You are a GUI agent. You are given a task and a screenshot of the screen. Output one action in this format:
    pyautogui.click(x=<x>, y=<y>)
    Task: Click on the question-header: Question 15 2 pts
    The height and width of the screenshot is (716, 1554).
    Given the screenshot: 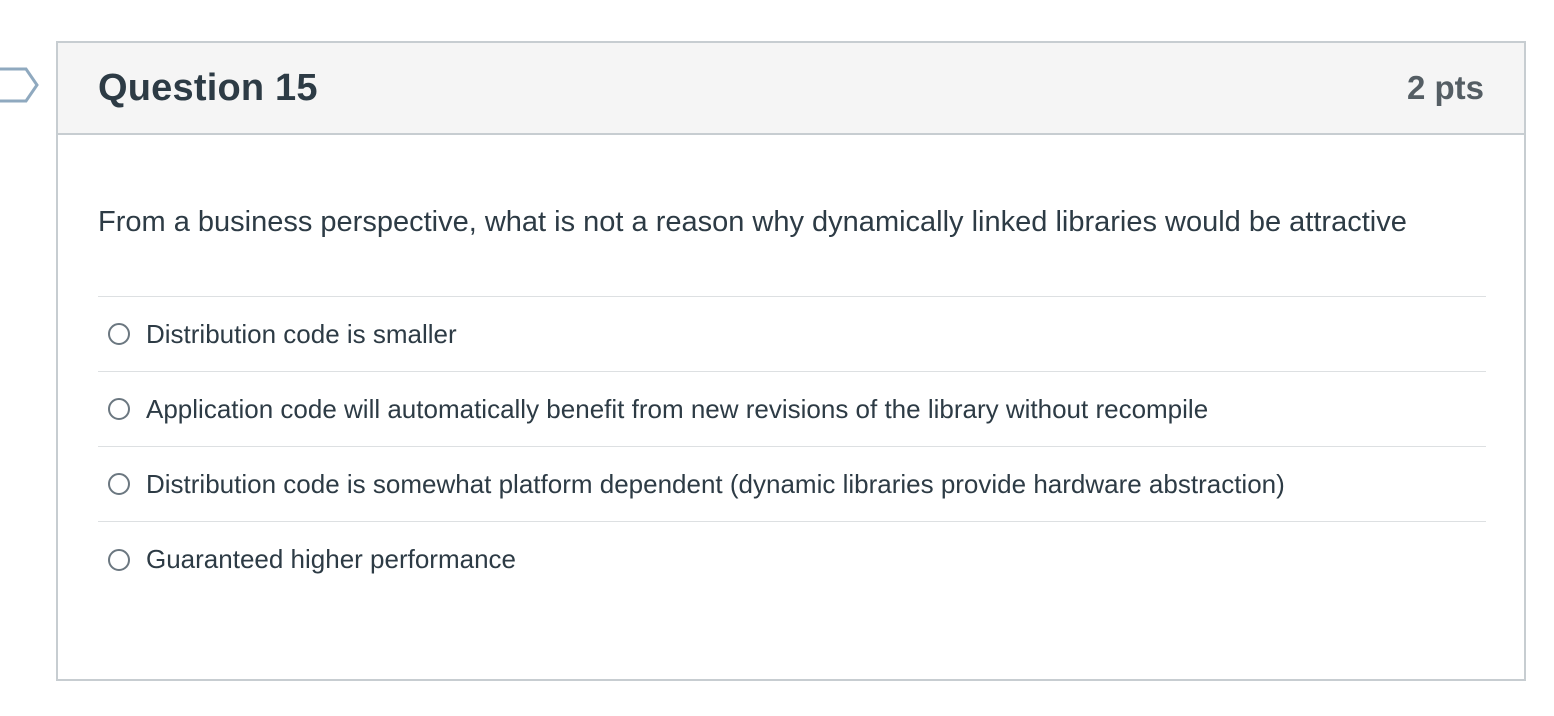 What is the action you would take?
    pyautogui.click(x=791, y=89)
    